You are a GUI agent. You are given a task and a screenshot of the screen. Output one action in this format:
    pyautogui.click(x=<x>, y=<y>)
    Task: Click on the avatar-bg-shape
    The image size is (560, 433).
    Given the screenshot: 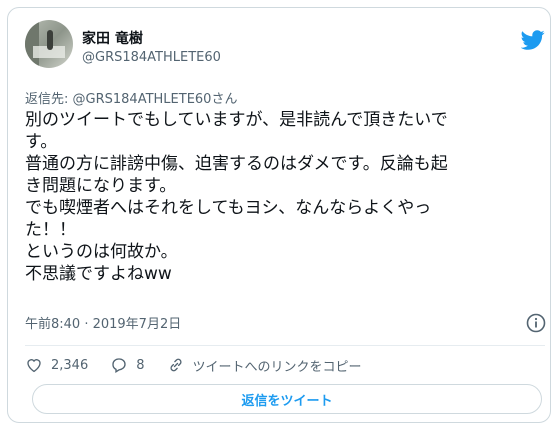 What is the action you would take?
    pyautogui.click(x=32, y=44)
    